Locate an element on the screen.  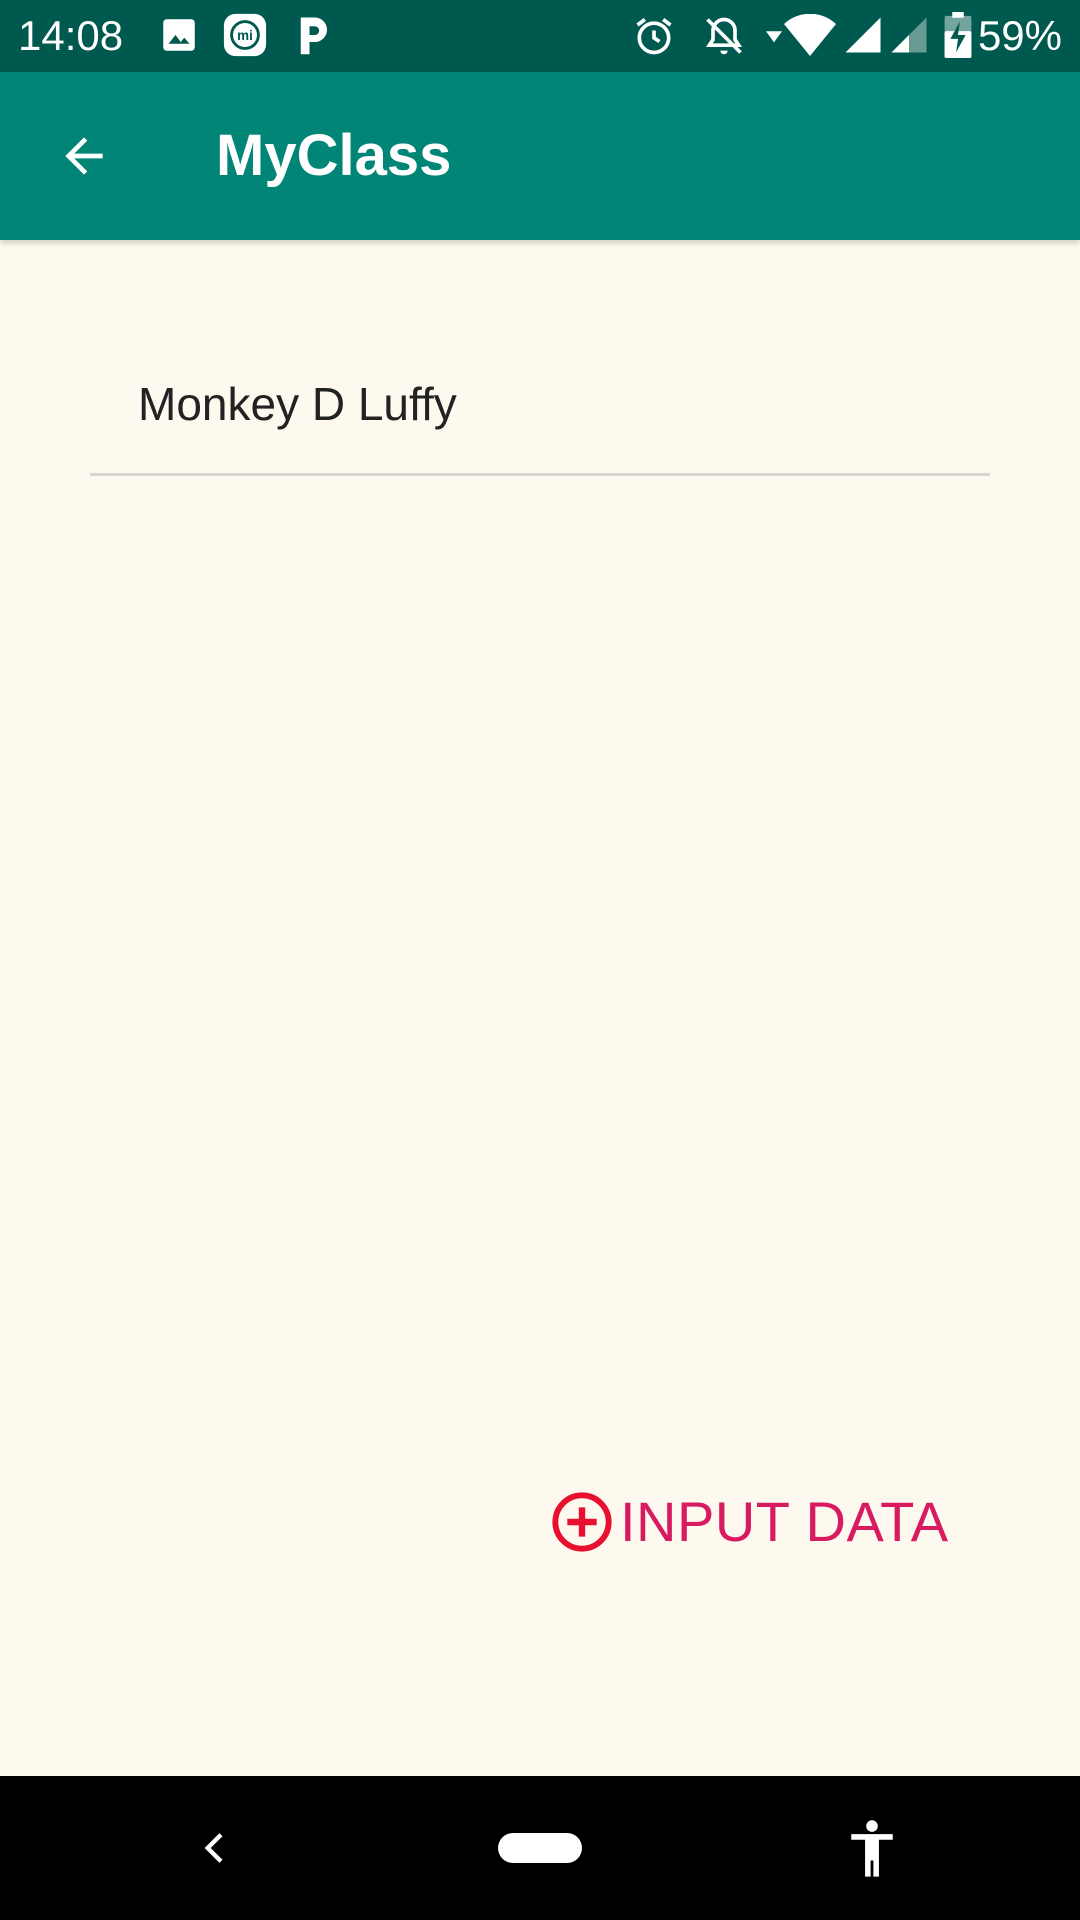
input-data-button: INPUT DATA is located at coordinates (755, 1522).